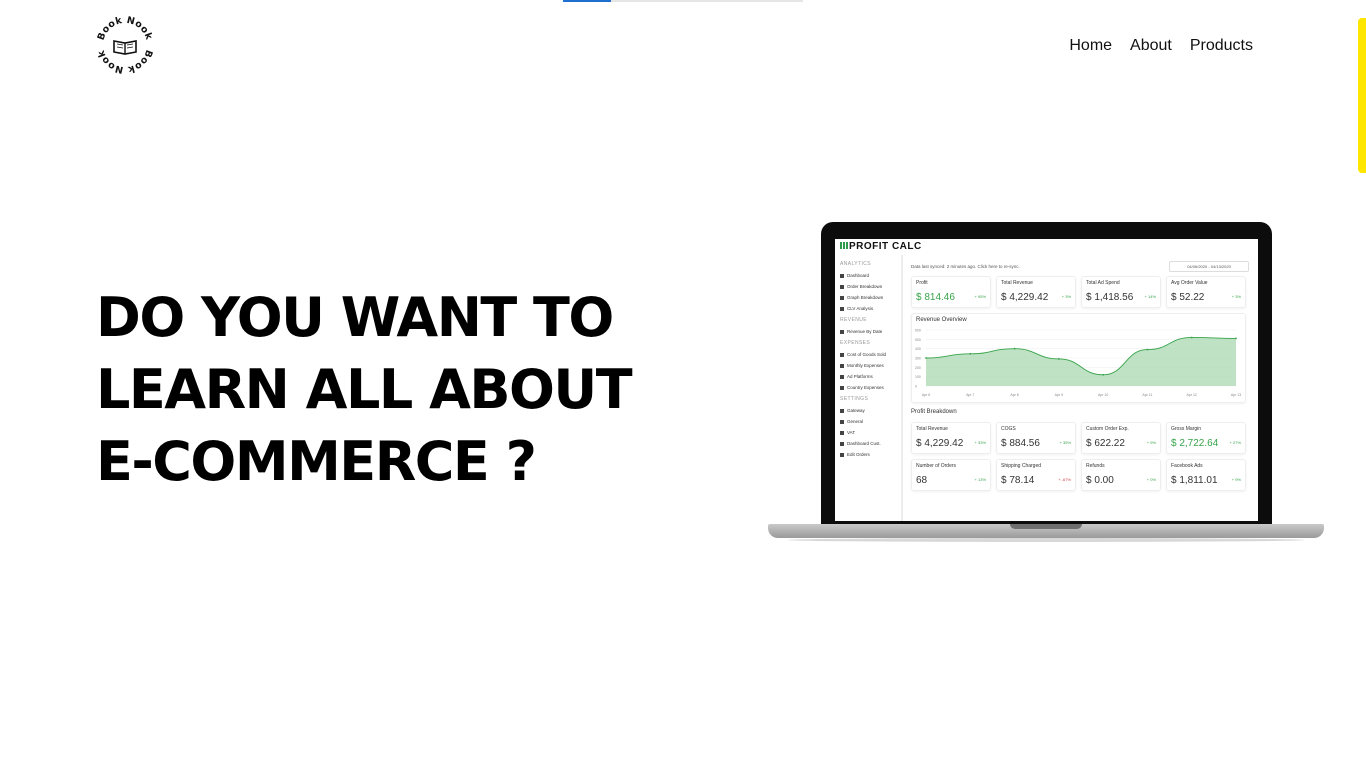 The image size is (1366, 768). What do you see at coordinates (980, 296) in the screenshot?
I see `metric-delta: + 95%` at bounding box center [980, 296].